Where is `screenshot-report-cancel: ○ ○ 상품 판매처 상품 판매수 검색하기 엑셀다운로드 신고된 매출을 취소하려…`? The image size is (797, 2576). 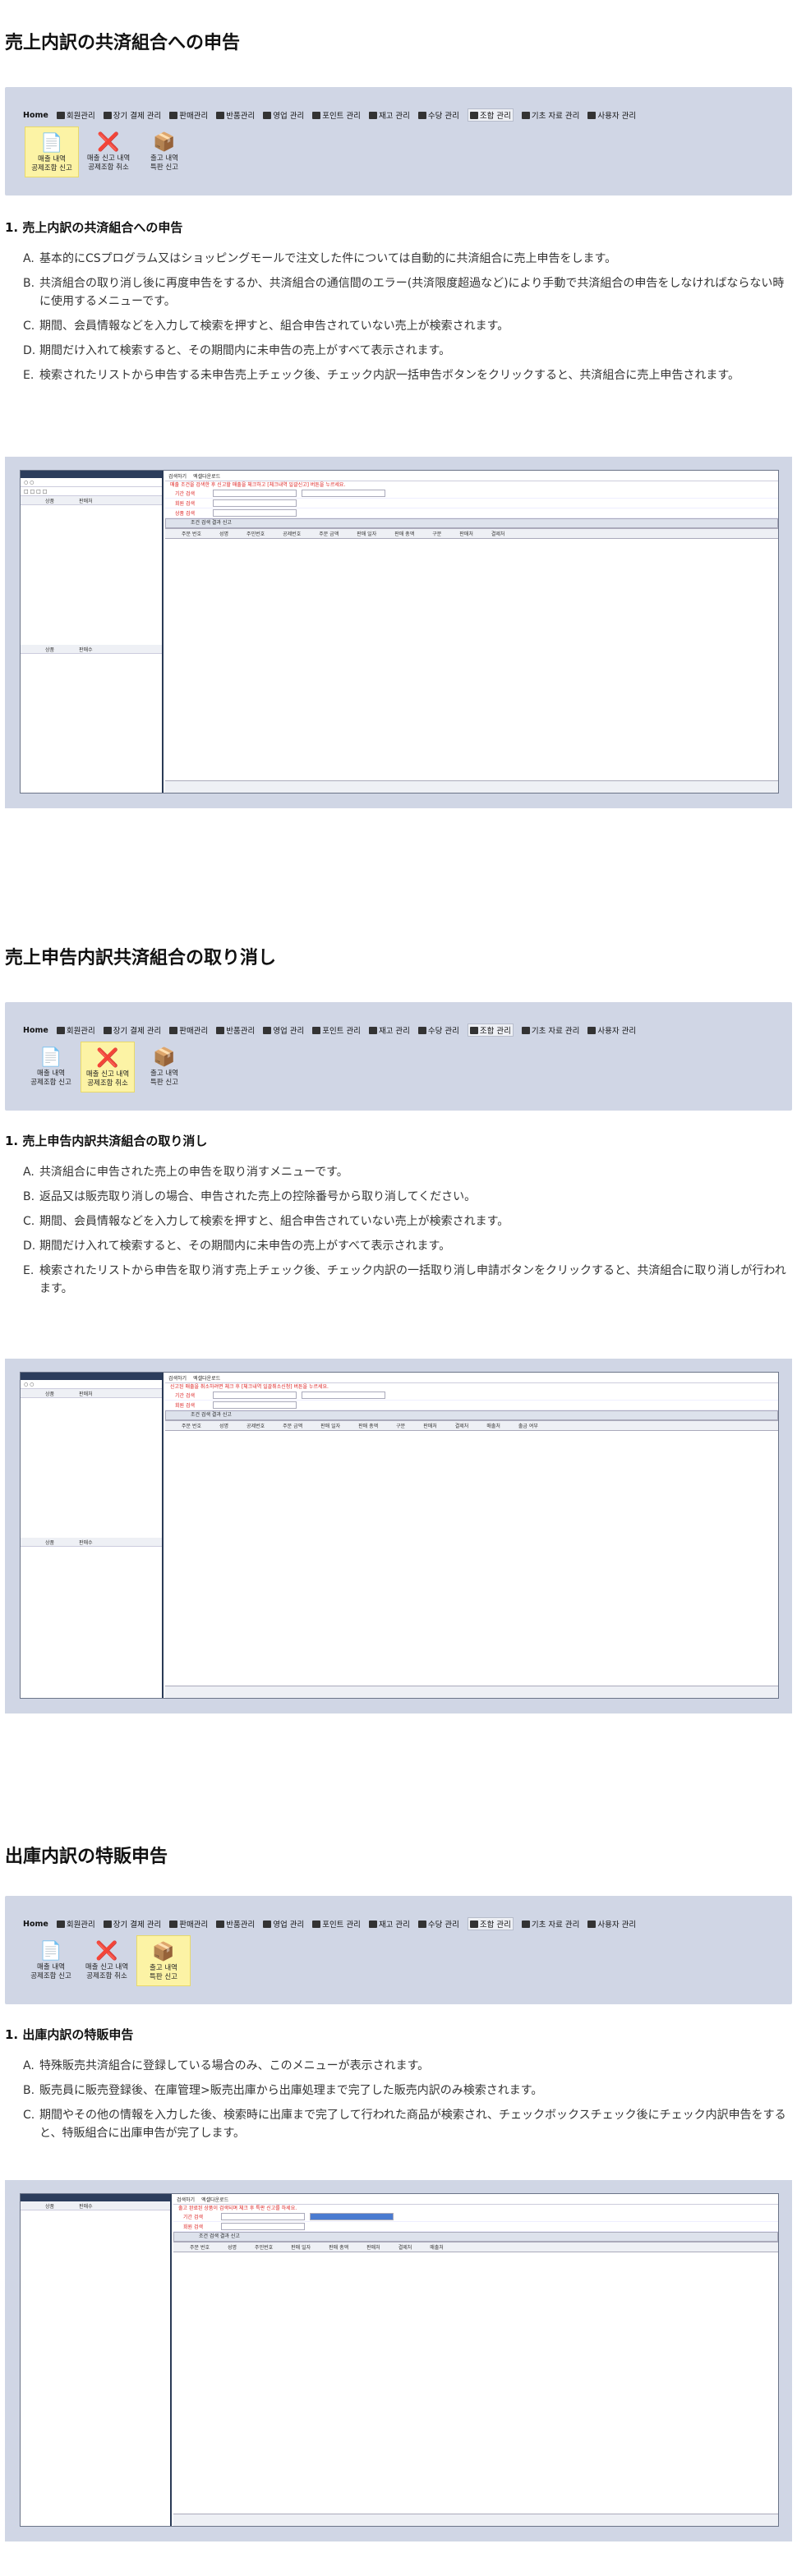
screenshot-report-cancel: ○ ○ 상품 판매처 상품 판매수 검색하기 엑셀다운로드 신고된 매출을 취소하려… is located at coordinates (398, 1536).